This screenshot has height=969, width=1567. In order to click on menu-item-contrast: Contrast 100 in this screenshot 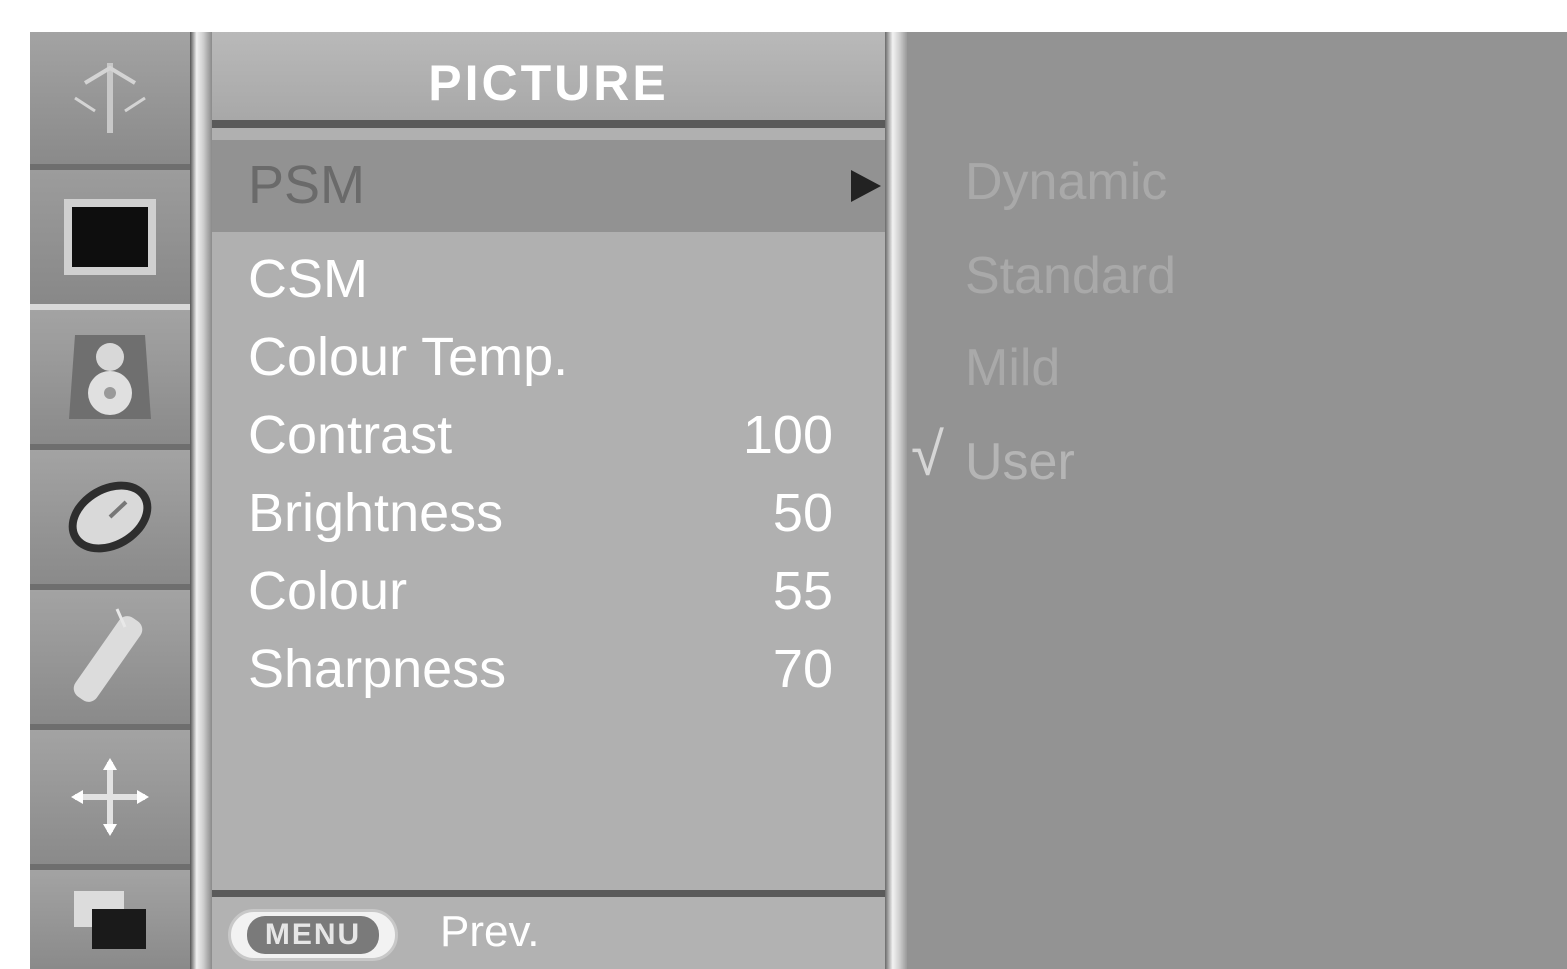, I will do `click(548, 435)`.